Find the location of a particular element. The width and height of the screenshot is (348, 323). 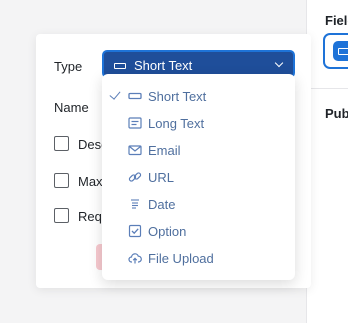

option-date: Date is located at coordinates (198, 204).